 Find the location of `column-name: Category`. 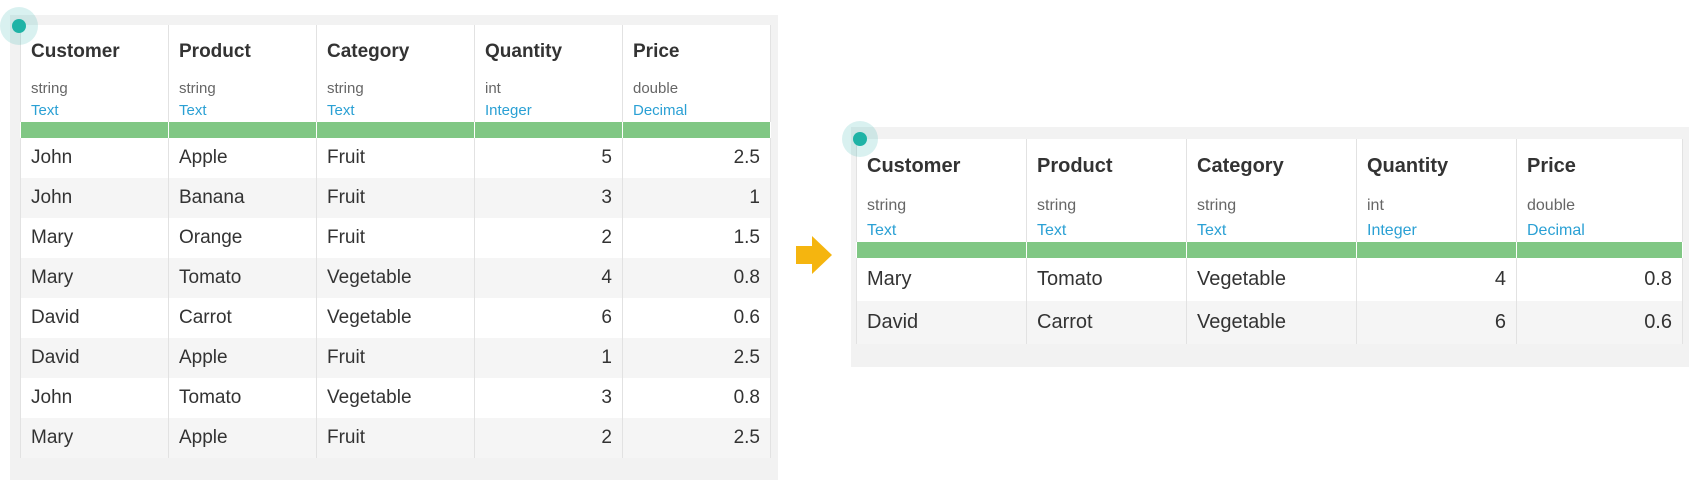

column-name: Category is located at coordinates (368, 51).